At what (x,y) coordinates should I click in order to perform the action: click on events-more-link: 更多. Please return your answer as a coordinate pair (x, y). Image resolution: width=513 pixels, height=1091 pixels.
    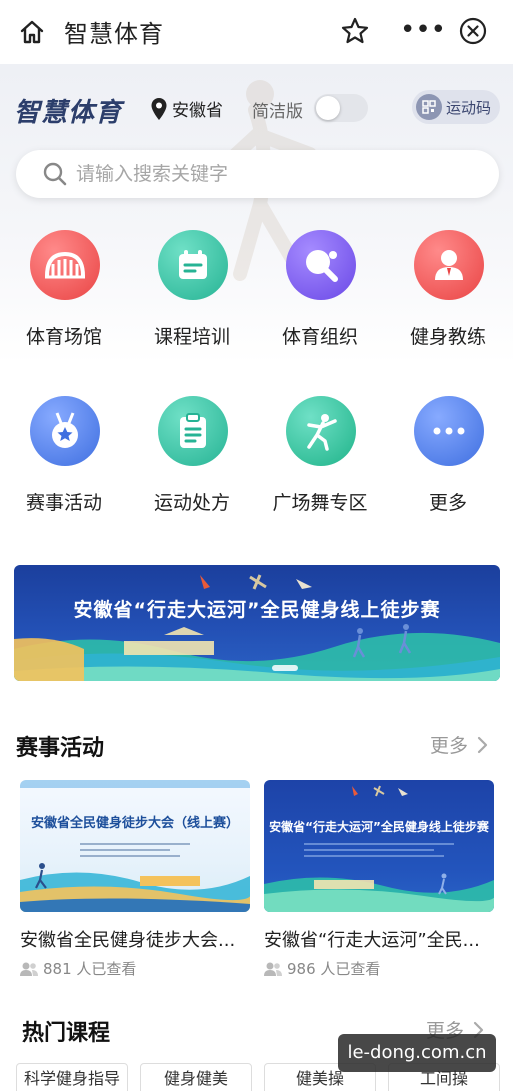
    Looking at the image, I should click on (460, 744).